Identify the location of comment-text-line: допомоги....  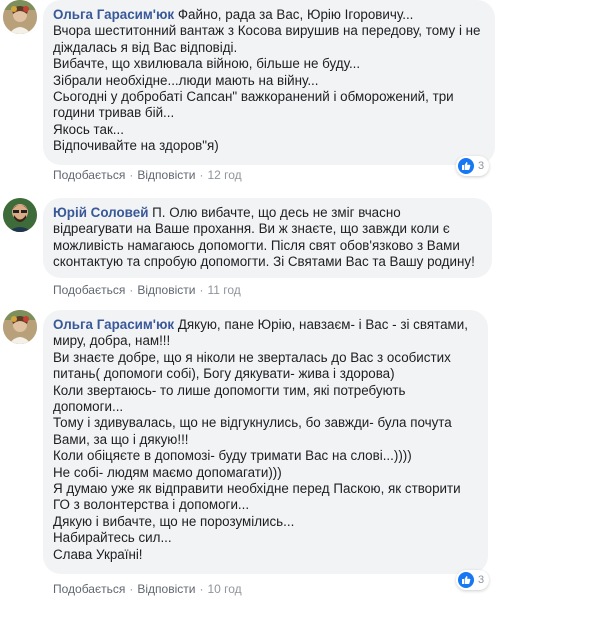
(88, 407).